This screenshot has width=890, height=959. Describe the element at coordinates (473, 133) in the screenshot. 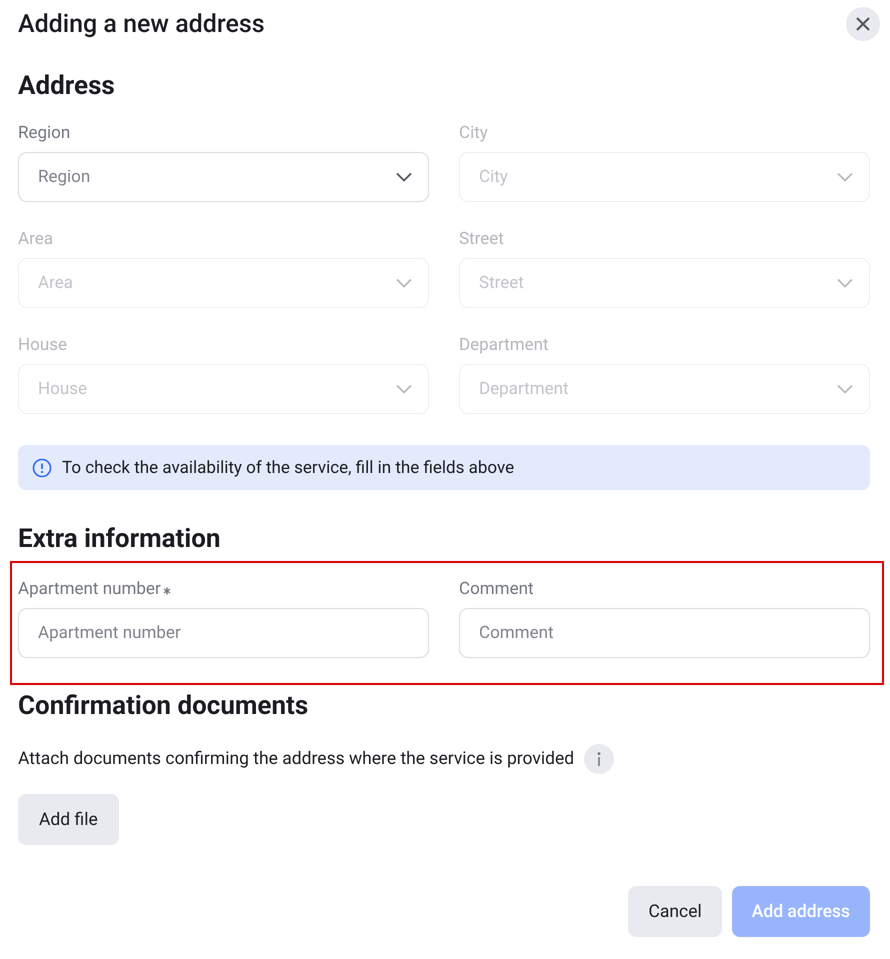

I see `field-label: City` at that location.